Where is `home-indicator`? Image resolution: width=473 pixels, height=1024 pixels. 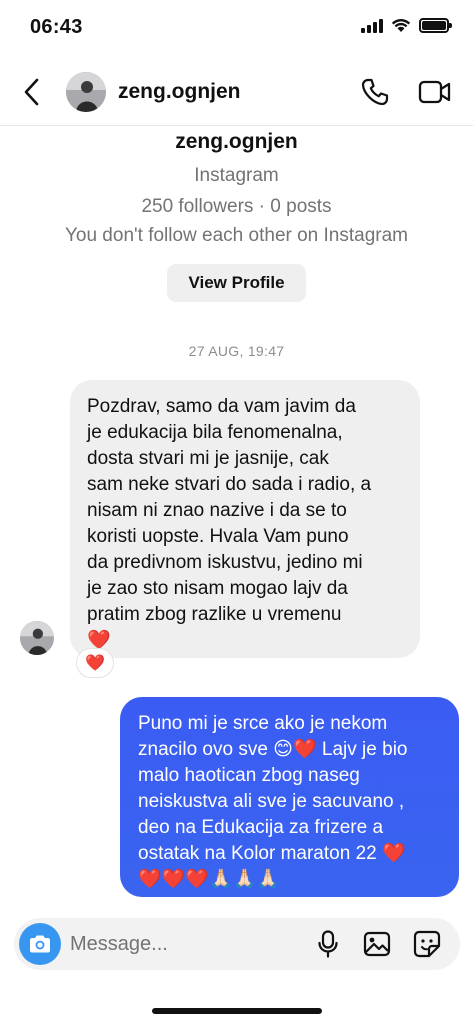
home-indicator is located at coordinates (237, 1011).